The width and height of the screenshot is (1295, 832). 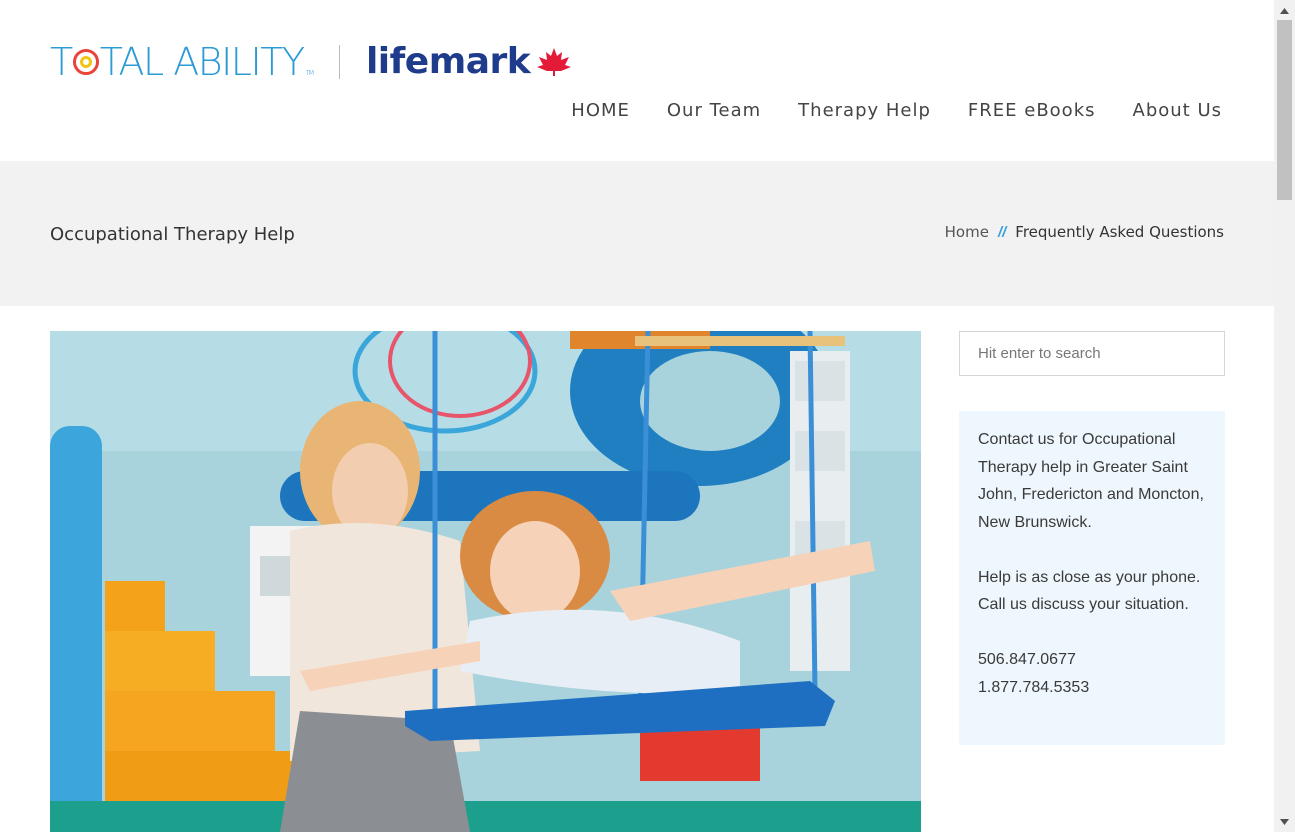 What do you see at coordinates (554, 62) in the screenshot?
I see `maple-leaf-icon` at bounding box center [554, 62].